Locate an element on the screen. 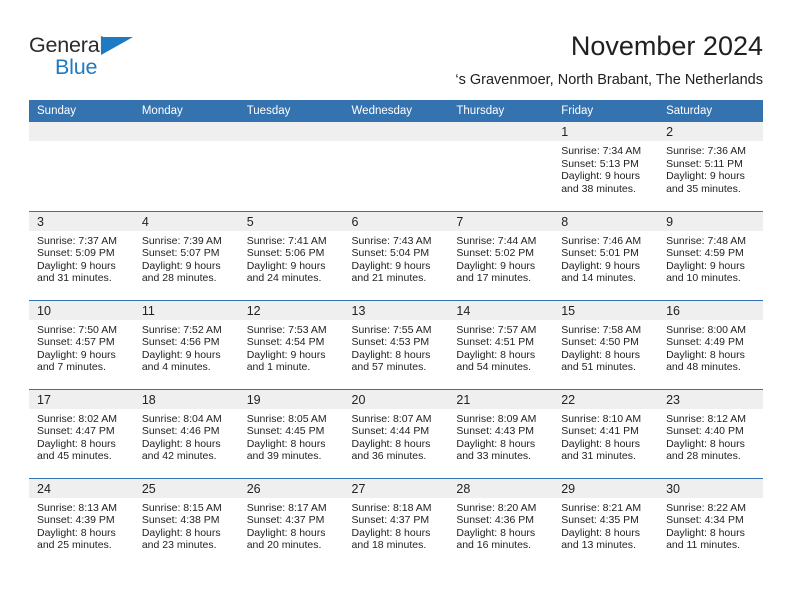 The image size is (792, 612). day-number-band: 18 is located at coordinates (186, 399).